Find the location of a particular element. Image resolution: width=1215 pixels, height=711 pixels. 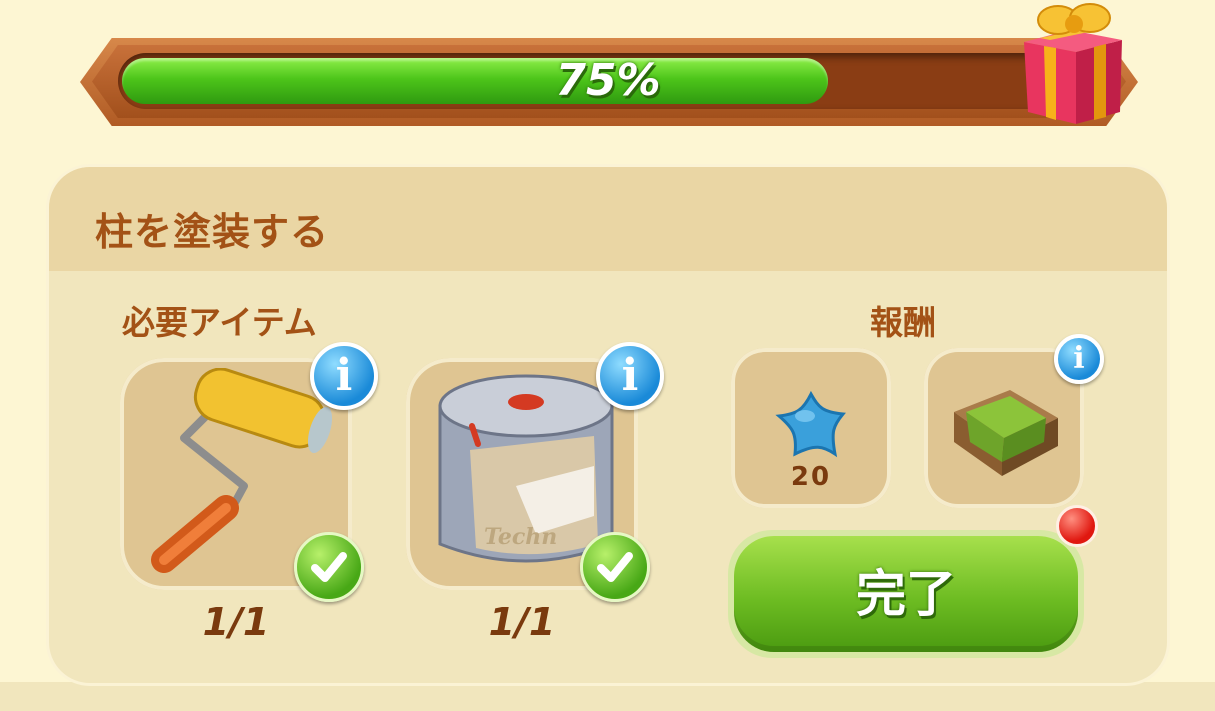

reward-amount: 20 is located at coordinates (811, 477).